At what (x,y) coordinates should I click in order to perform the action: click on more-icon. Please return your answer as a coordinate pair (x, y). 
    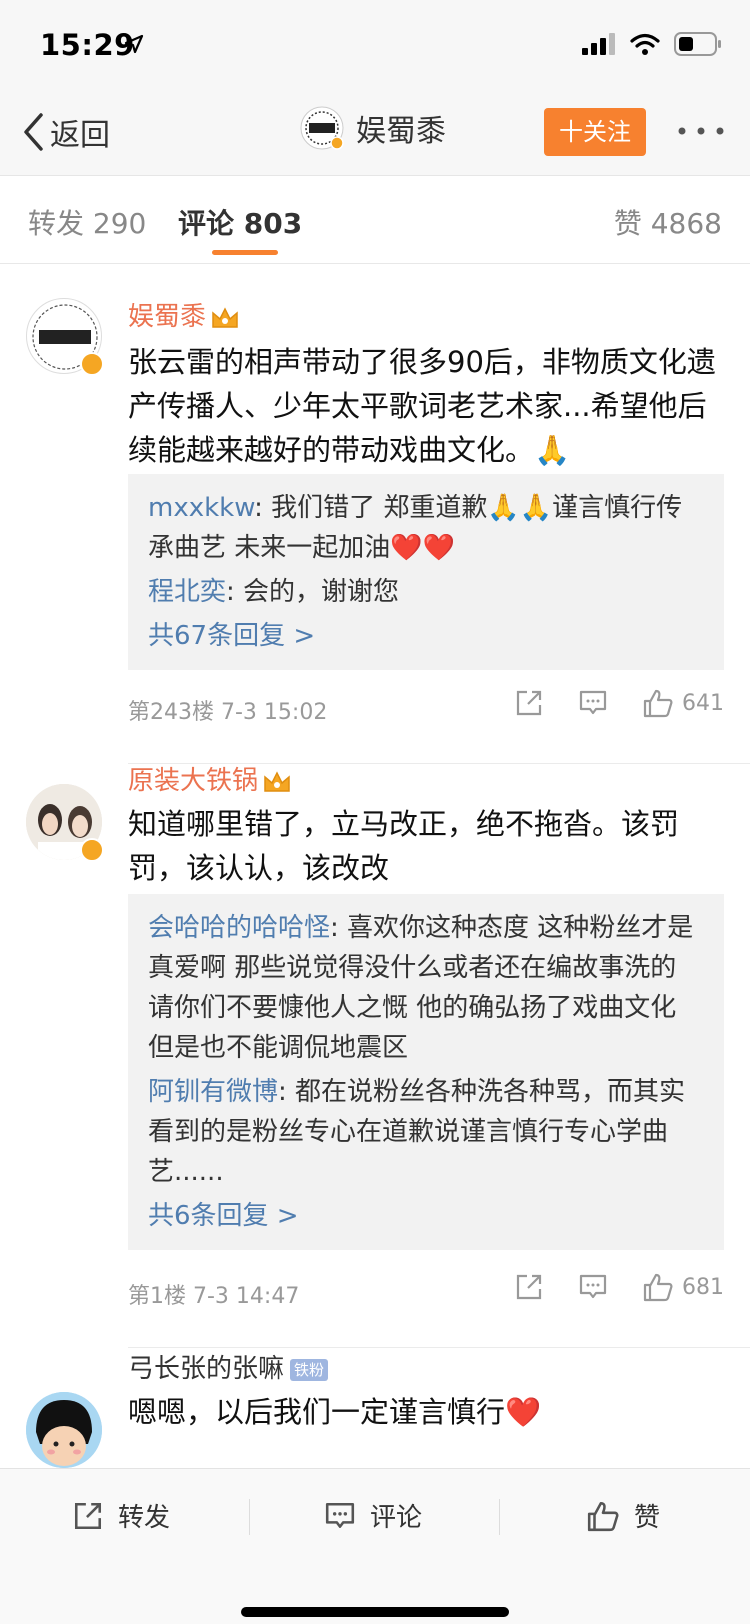
    Looking at the image, I should click on (701, 131).